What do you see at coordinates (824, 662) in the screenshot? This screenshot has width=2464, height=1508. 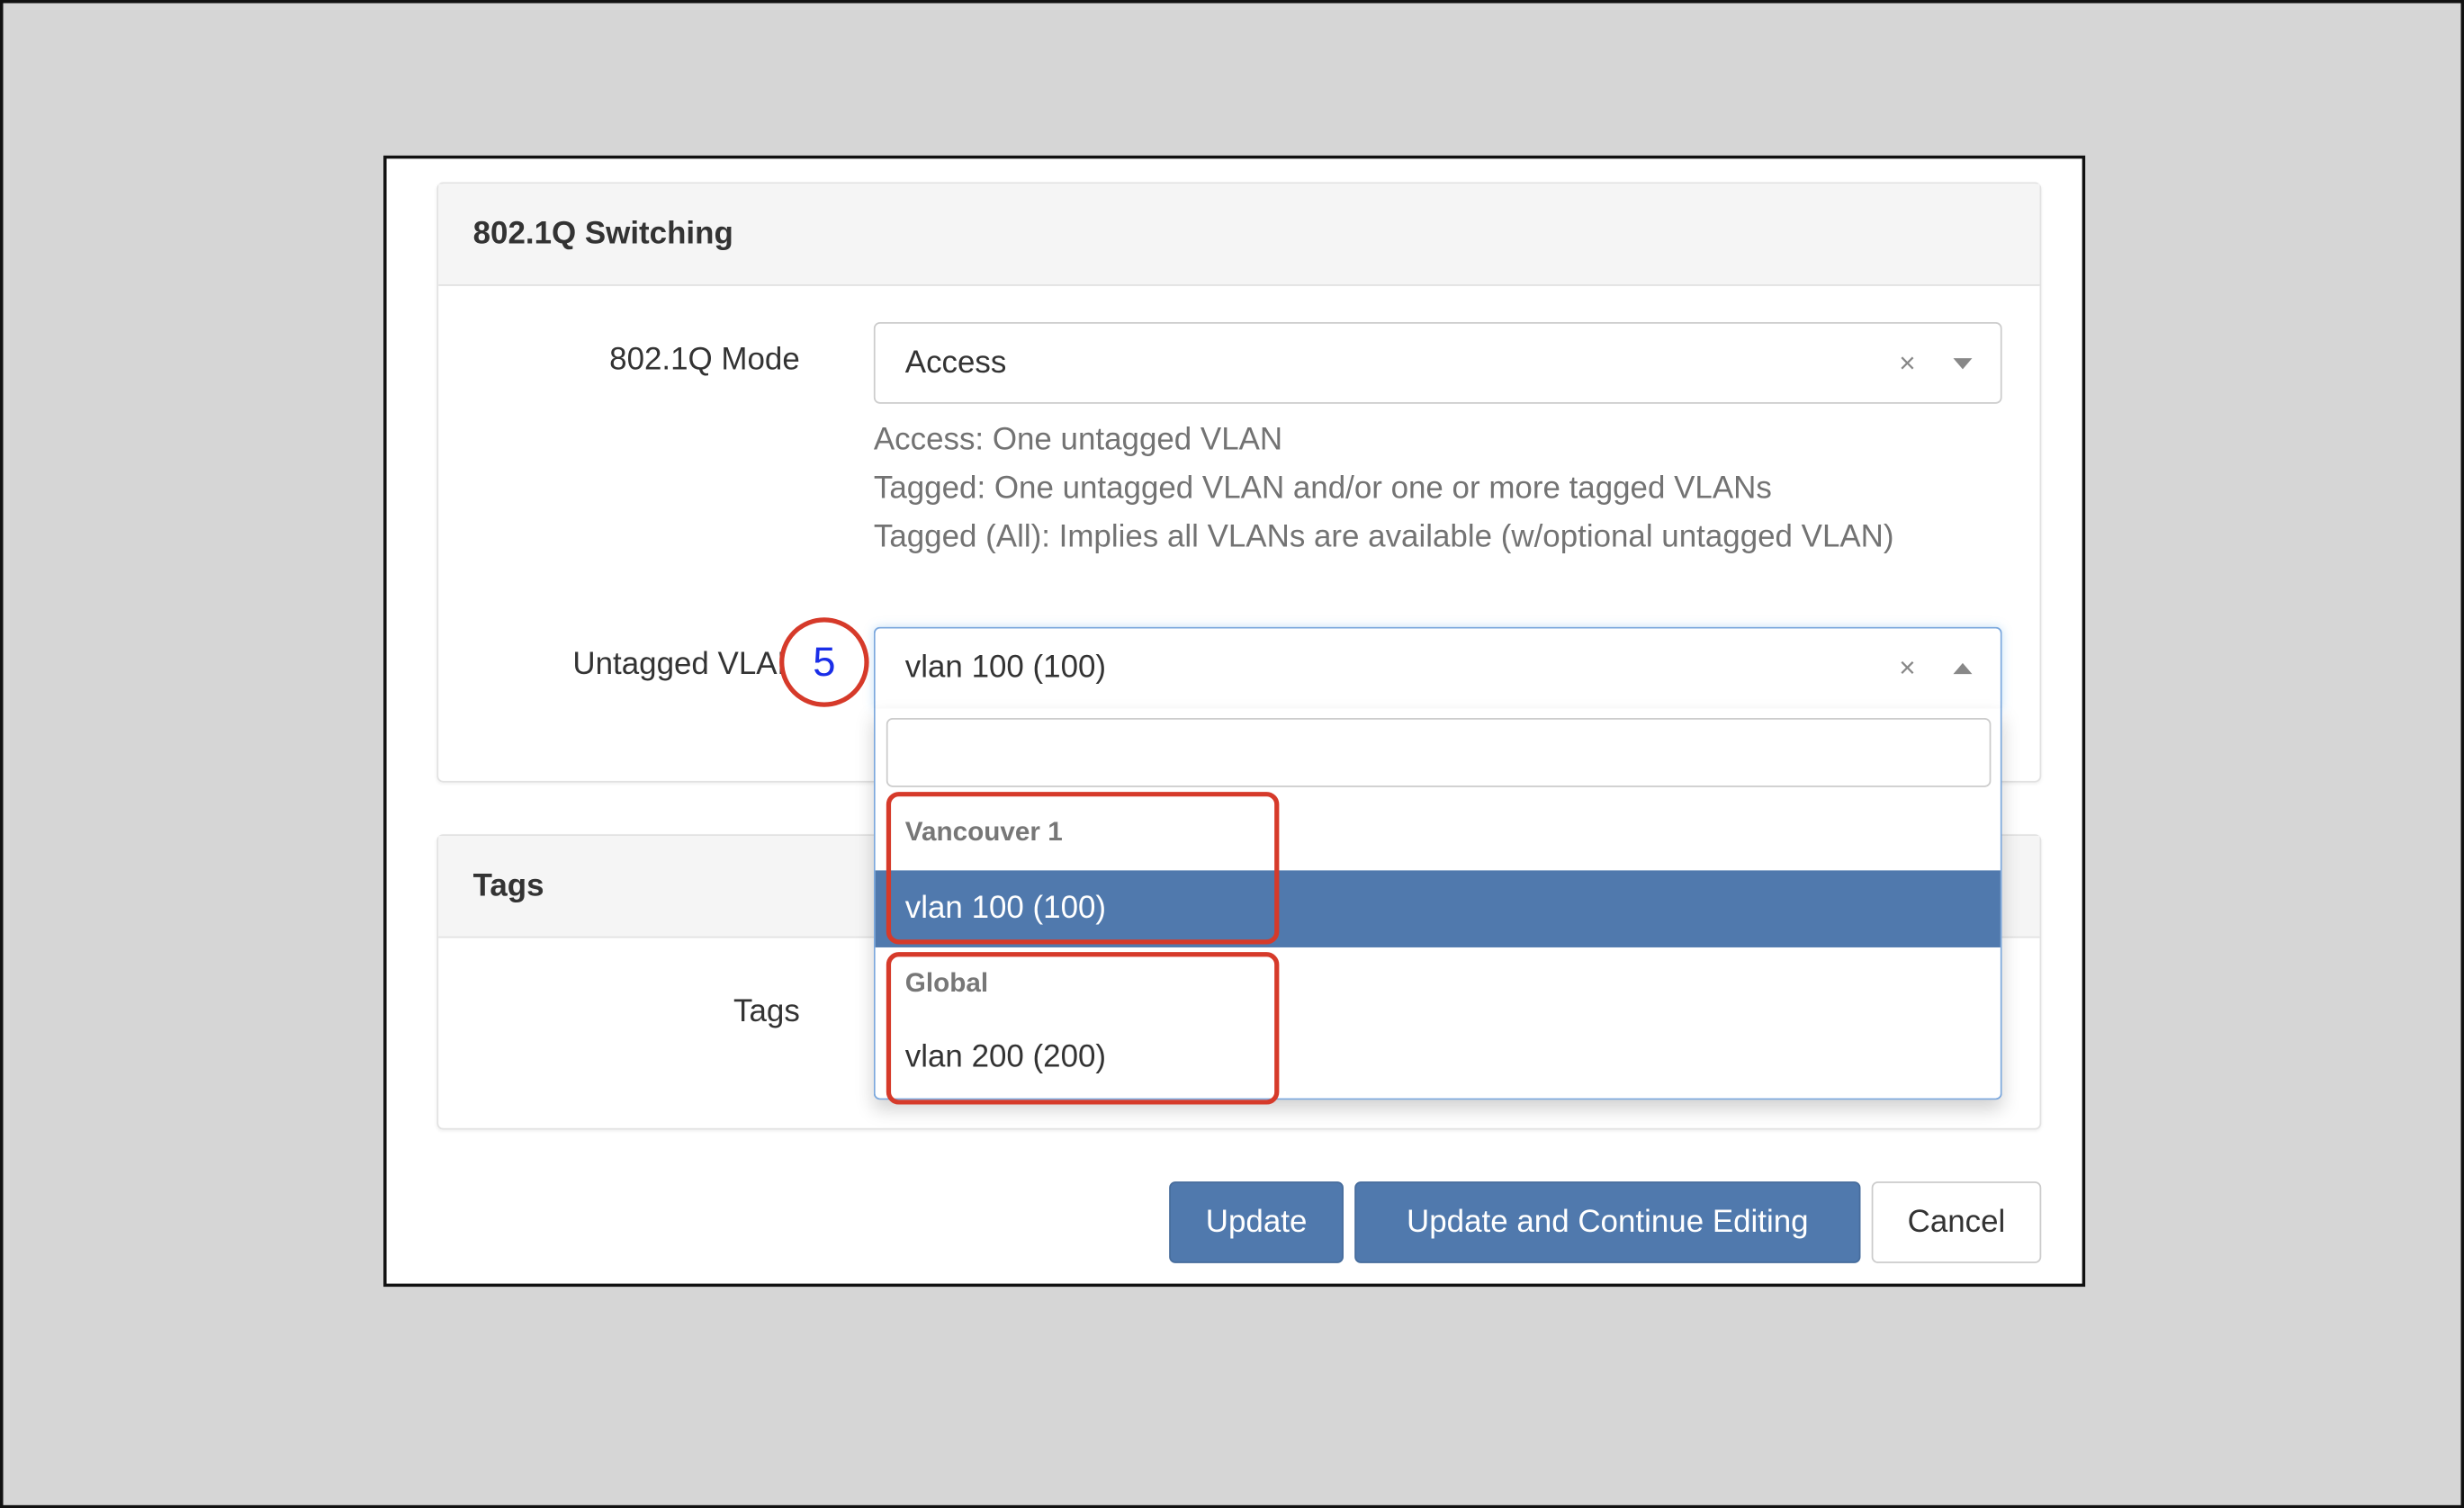 I see `step-number-badge: 5` at bounding box center [824, 662].